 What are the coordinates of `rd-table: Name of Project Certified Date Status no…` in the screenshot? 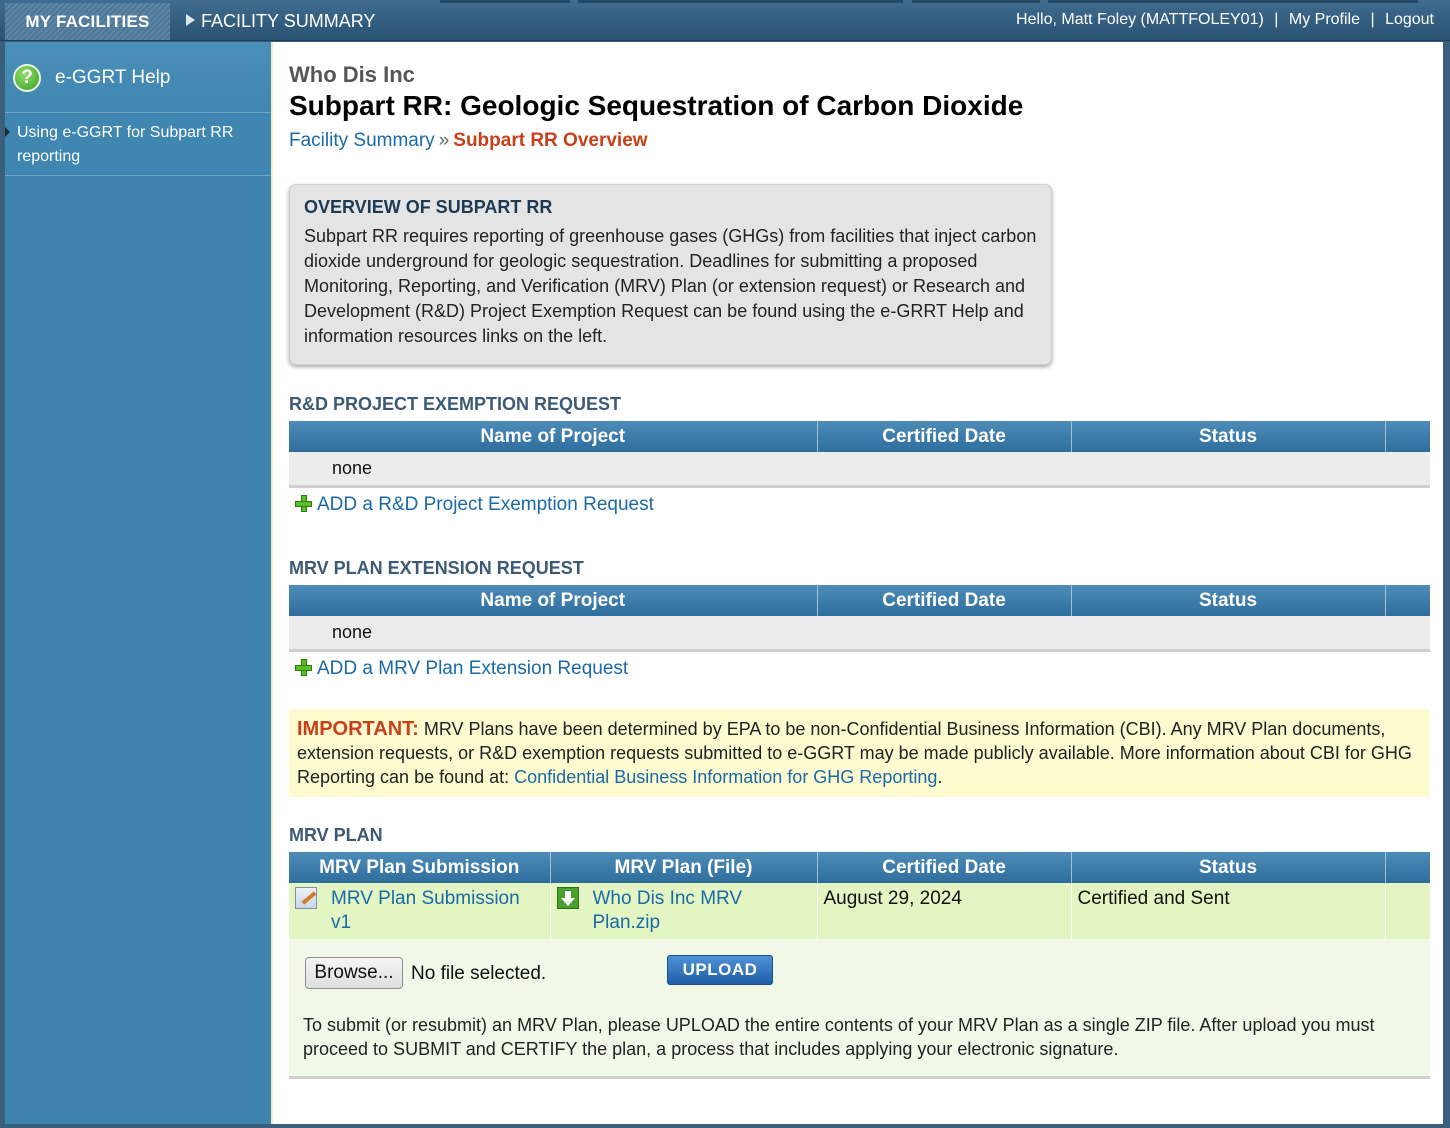 It's located at (859, 454).